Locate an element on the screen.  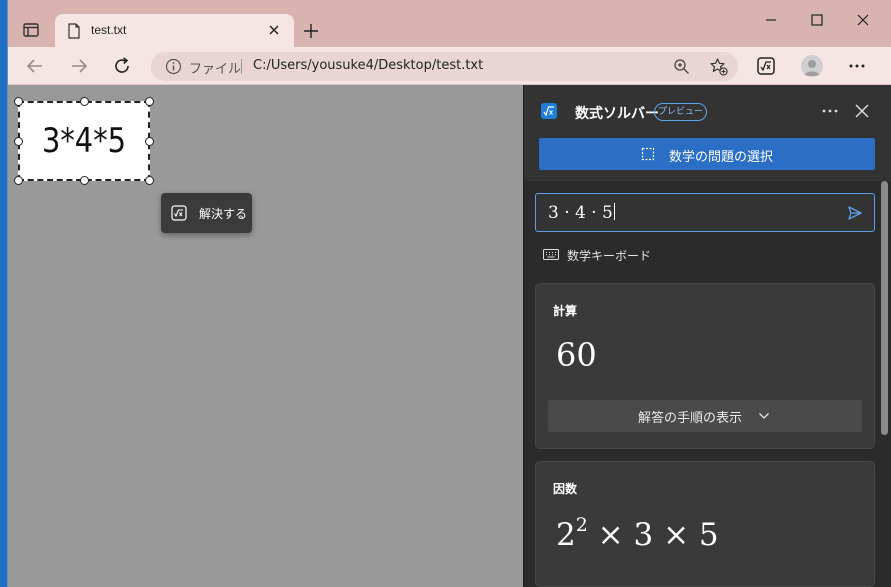
chevron-down-icon is located at coordinates (764, 416).